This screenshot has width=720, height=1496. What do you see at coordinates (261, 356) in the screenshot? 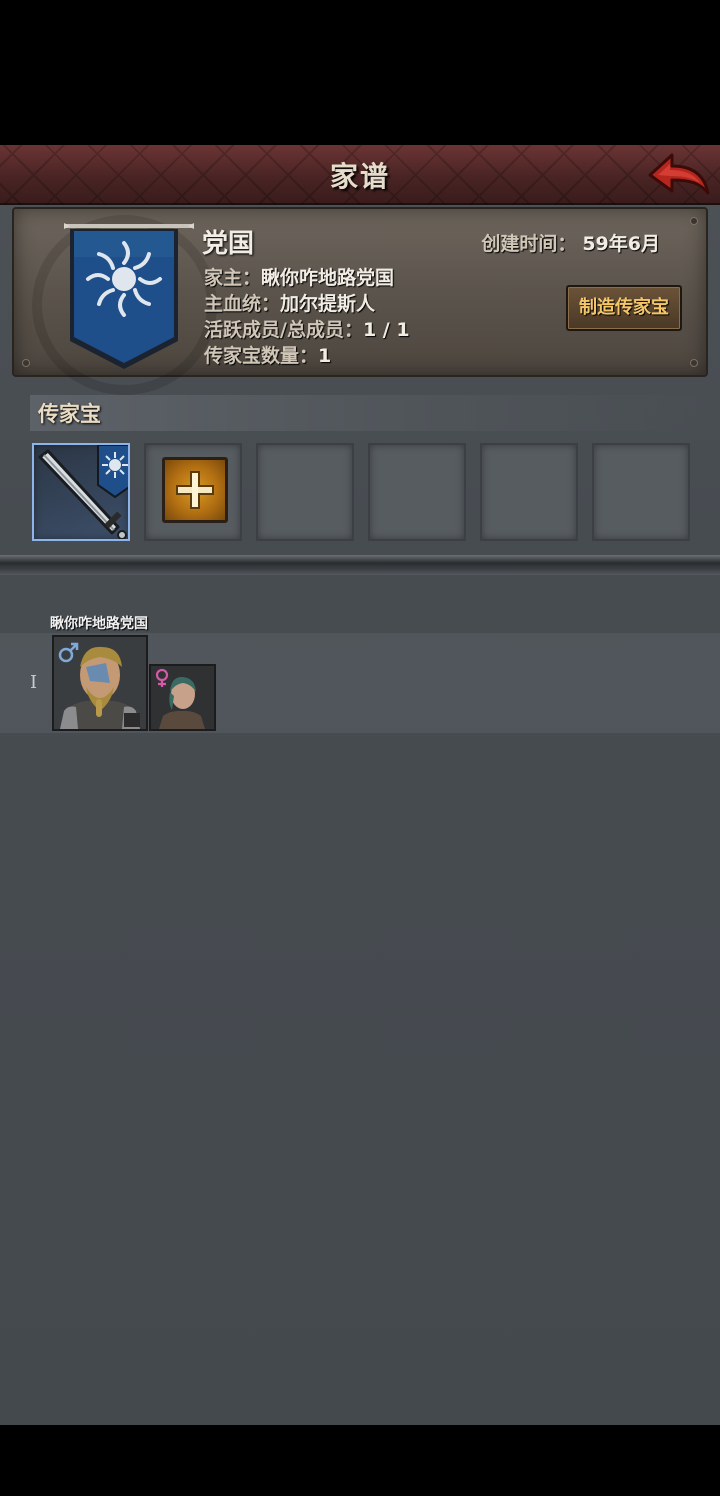
I see `heirloom-count-label: 传家宝数量：` at bounding box center [261, 356].